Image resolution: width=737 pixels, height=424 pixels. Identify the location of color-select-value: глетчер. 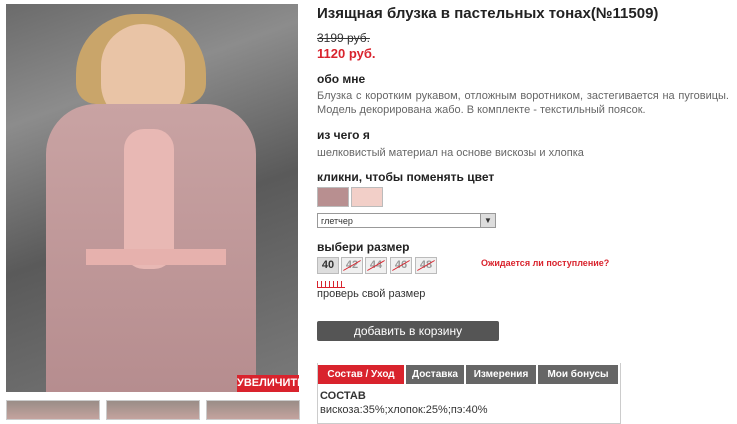
(337, 221).